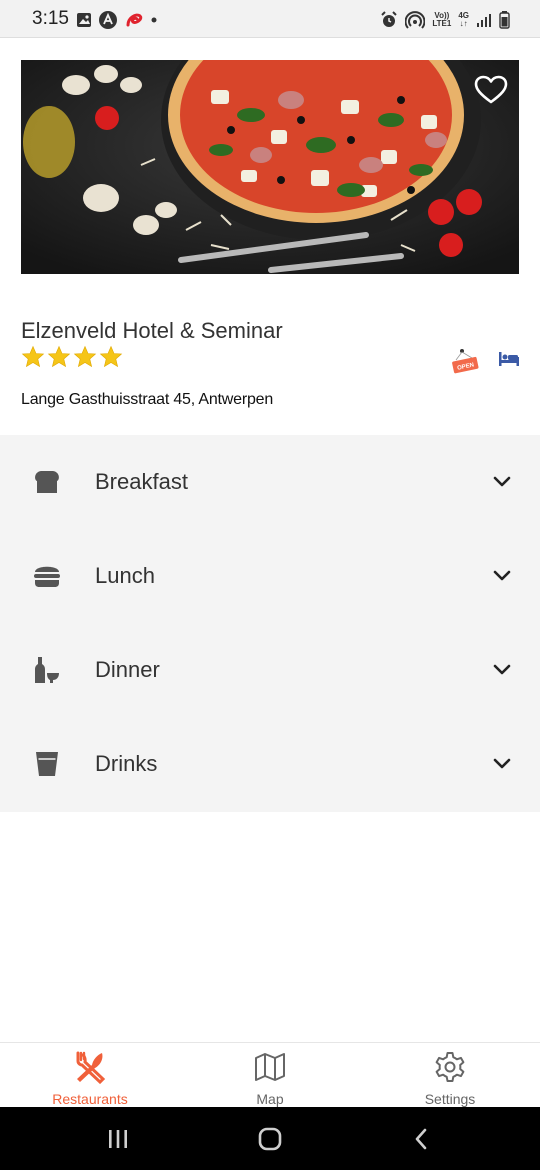 Image resolution: width=540 pixels, height=1170 pixels. What do you see at coordinates (270, 482) in the screenshot?
I see `menu-item-breakfast: Breakfast` at bounding box center [270, 482].